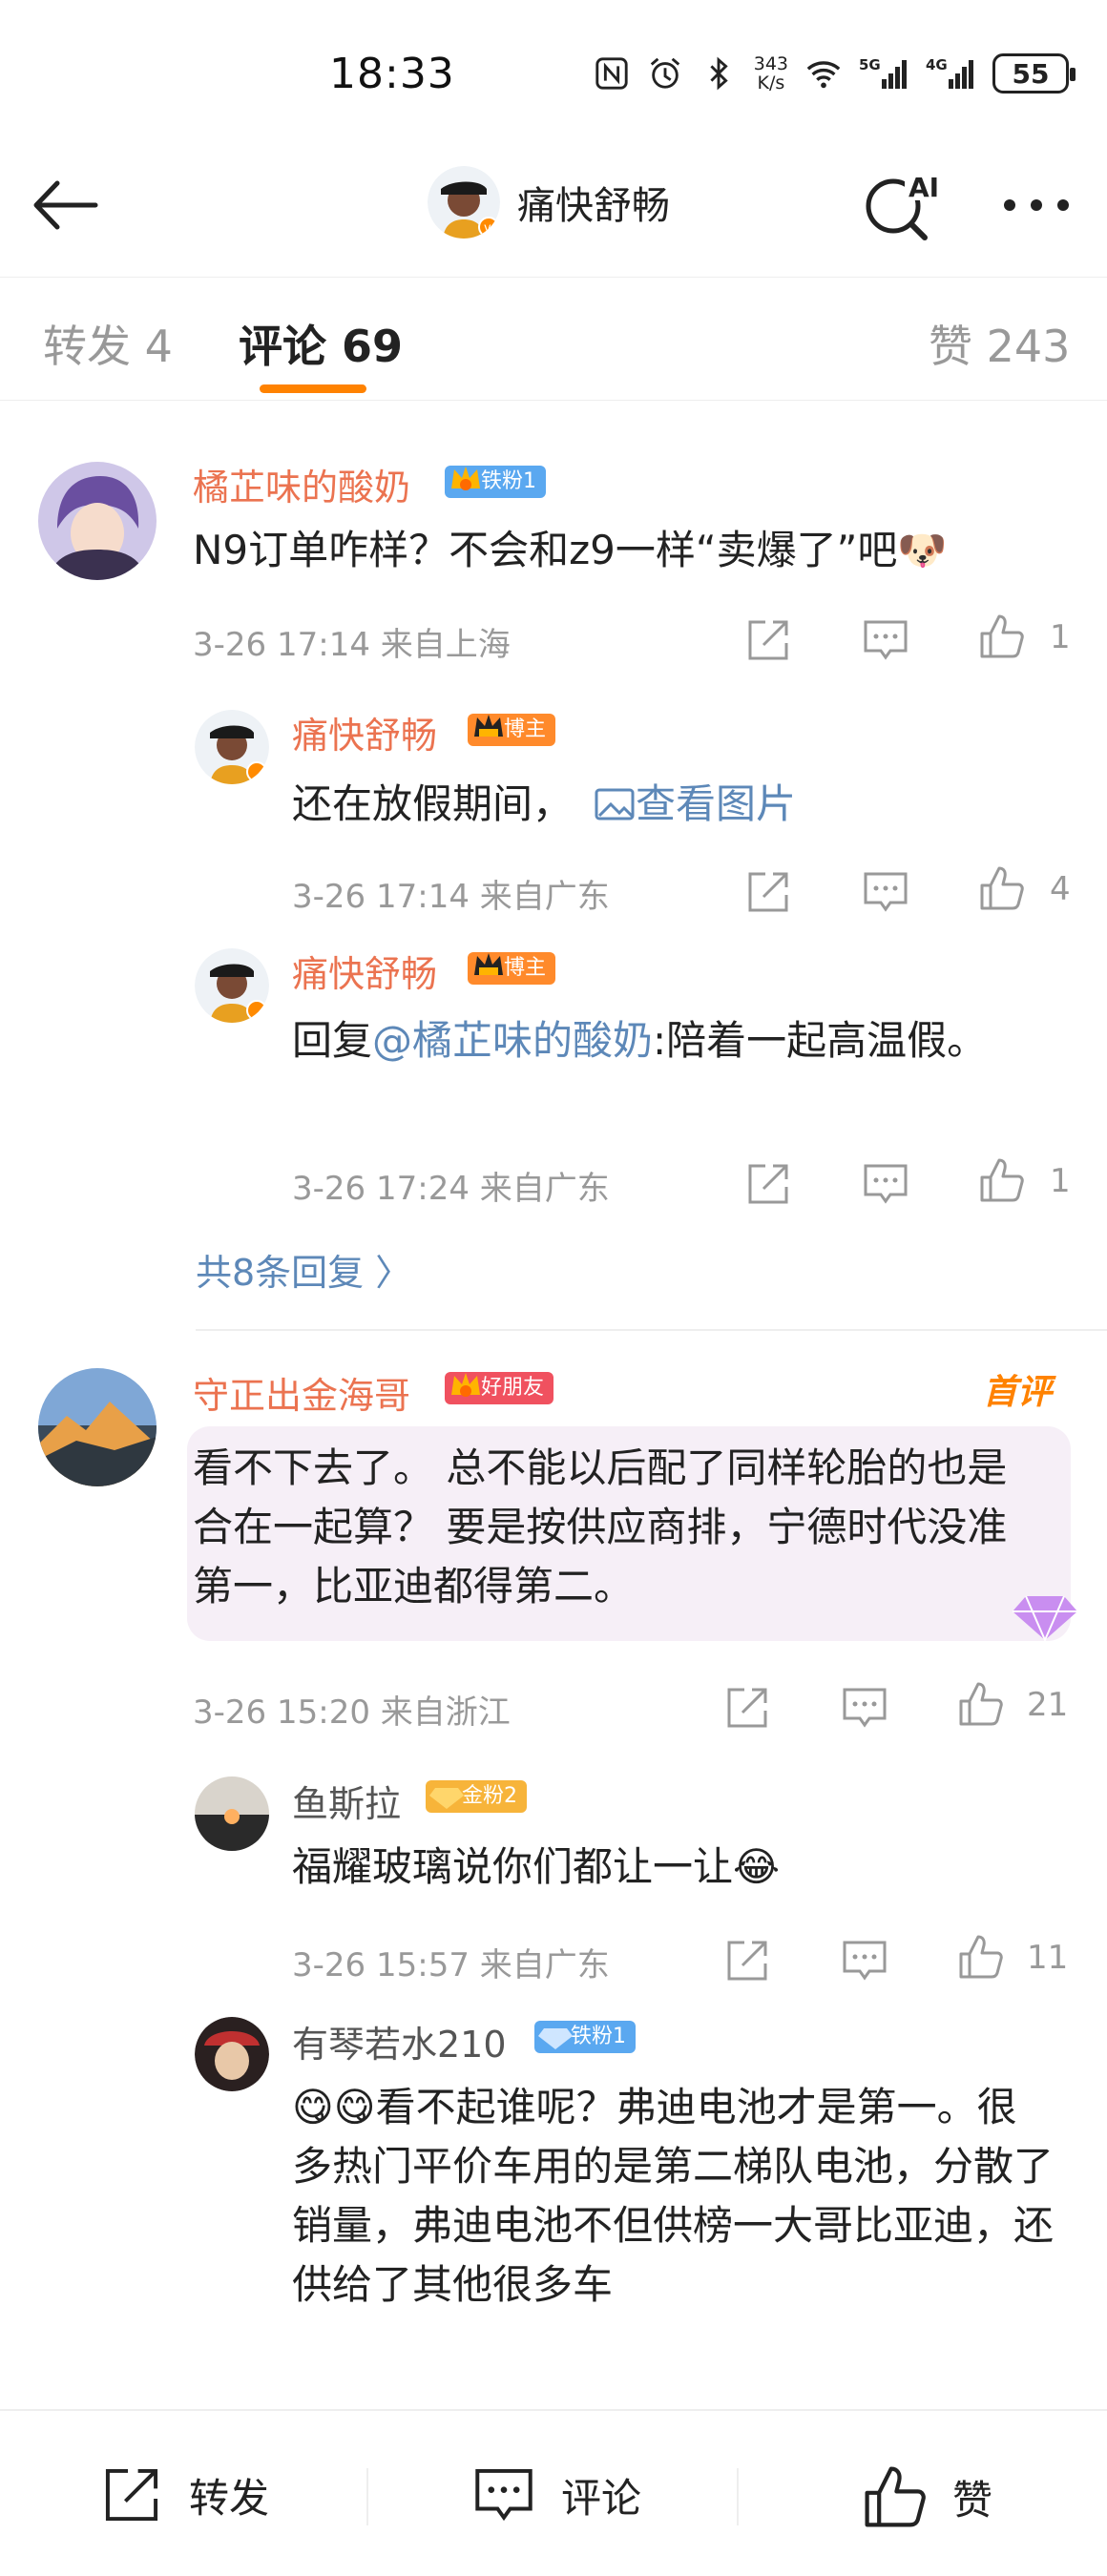 Image resolution: width=1107 pixels, height=2576 pixels. I want to click on reply-meta: 3-26 15:57 来自广东, so click(451, 1965).